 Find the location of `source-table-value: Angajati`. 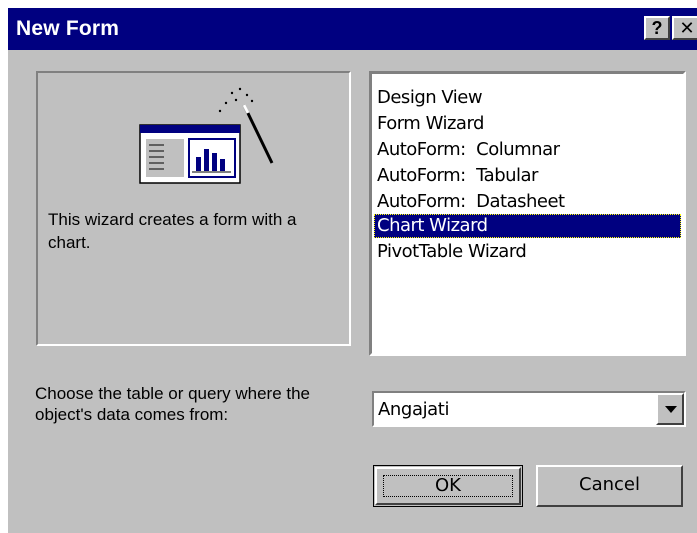

source-table-value: Angajati is located at coordinates (414, 409).